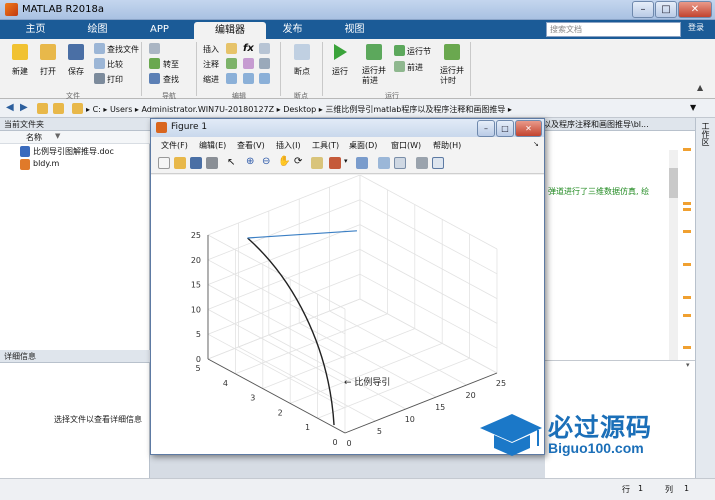 The height and width of the screenshot is (500, 715). Describe the element at coordinates (419, 51) in the screenshot. I see `run-section-button: 运行节` at that location.